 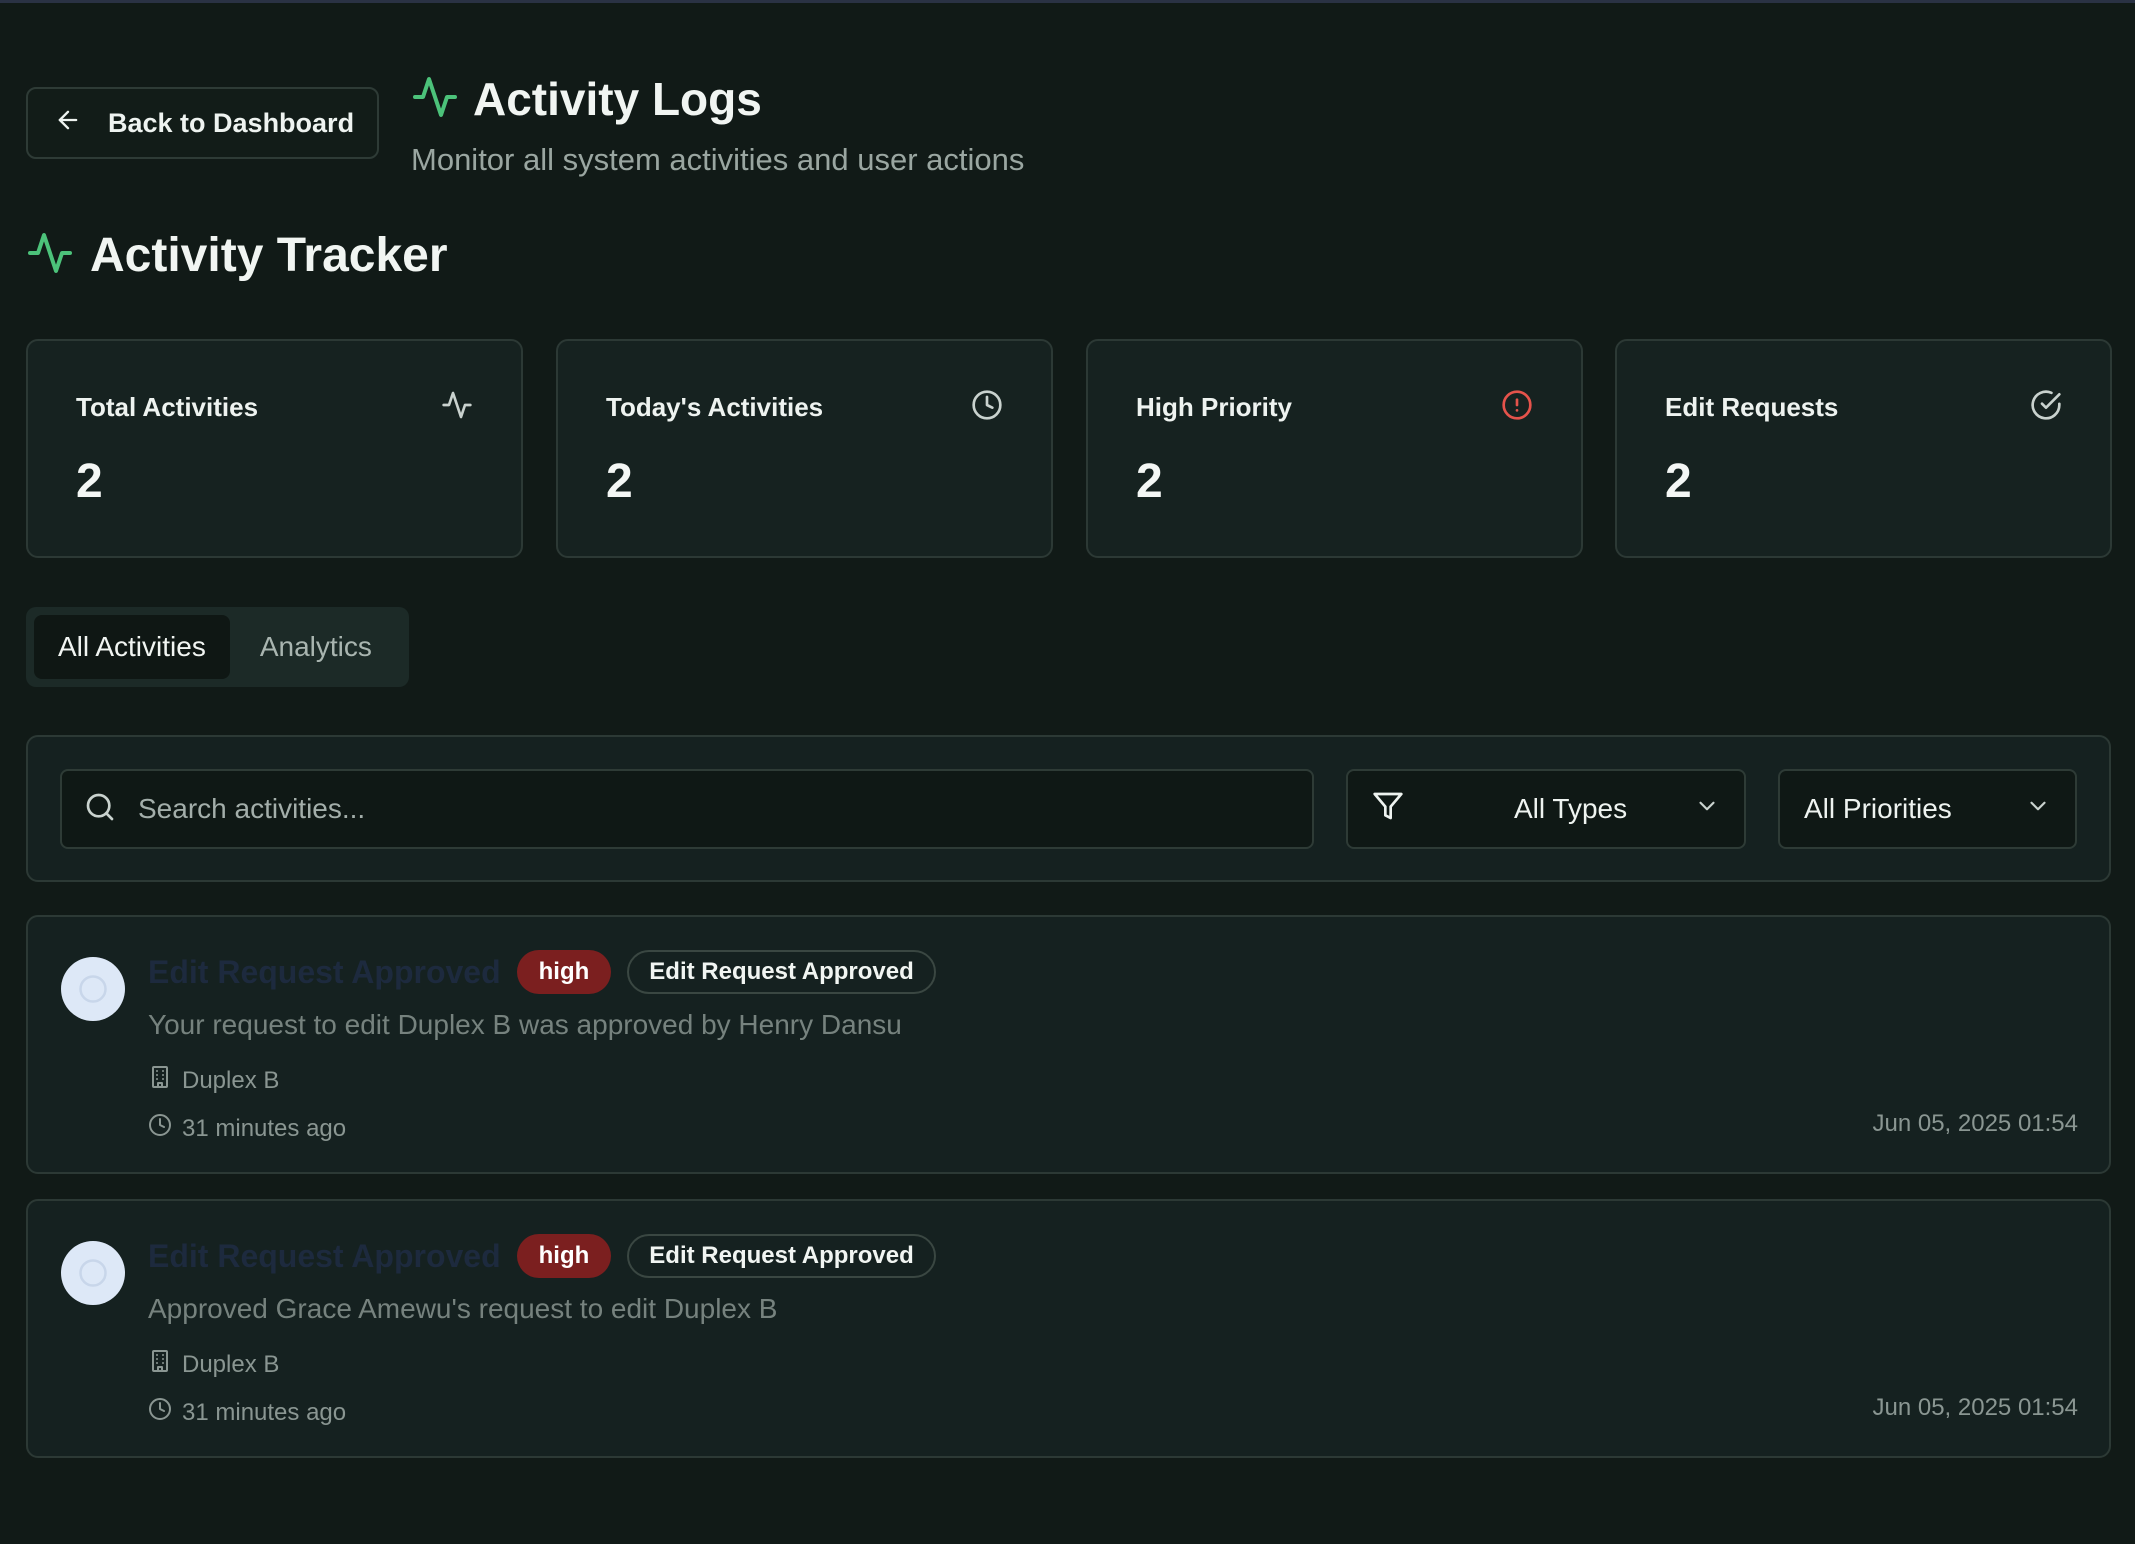 What do you see at coordinates (1334, 448) in the screenshot?
I see `stat-card-high-priority: High Priority 2` at bounding box center [1334, 448].